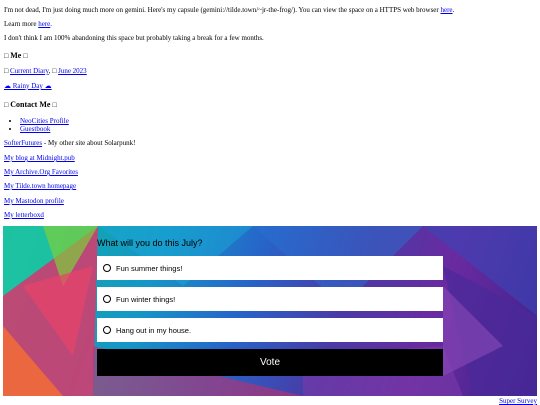 The image size is (540, 405). I want to click on link-row: My letterboxd, so click(24, 215).